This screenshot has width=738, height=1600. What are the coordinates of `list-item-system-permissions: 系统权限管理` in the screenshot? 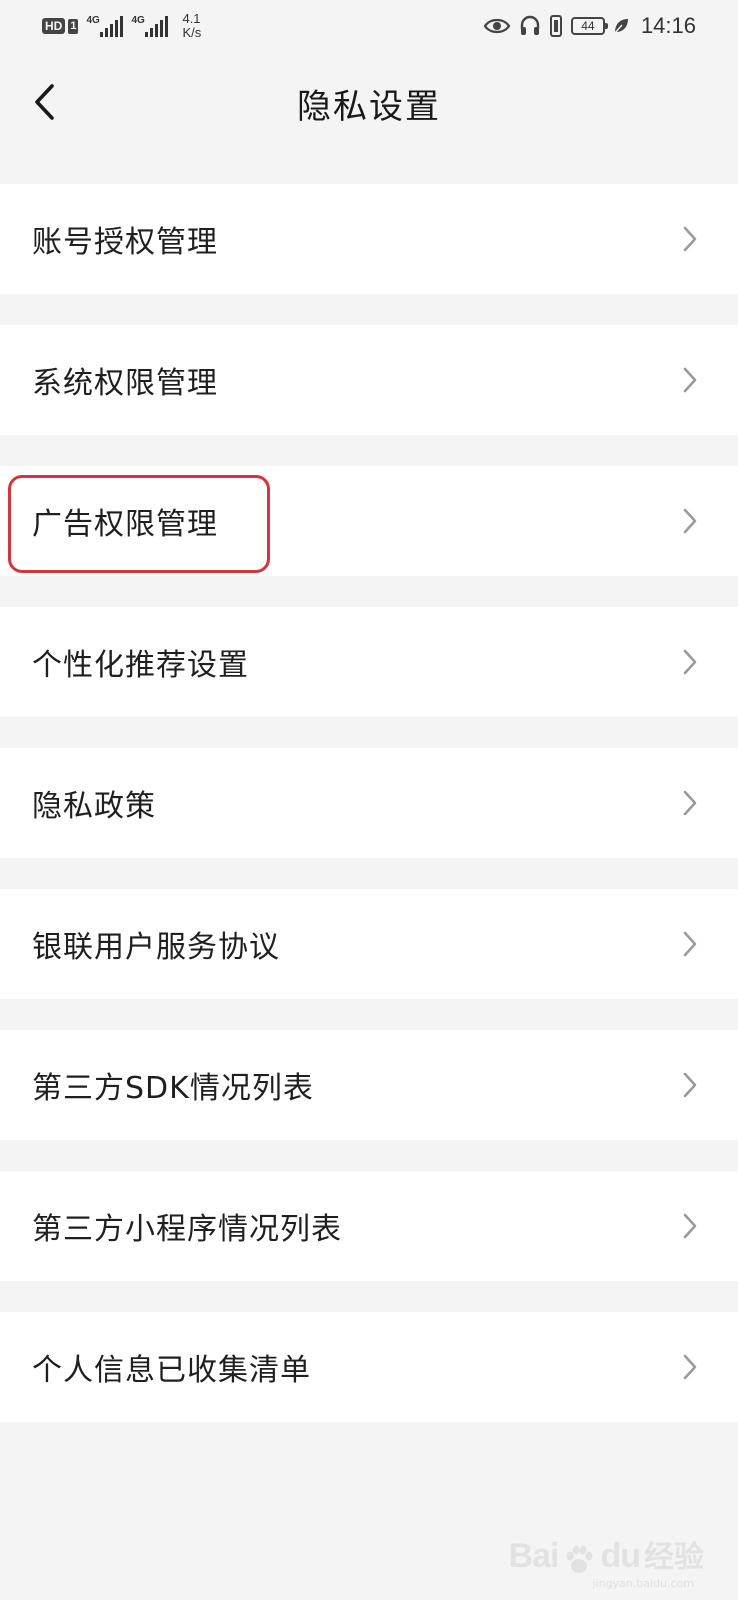 It's located at (369, 380).